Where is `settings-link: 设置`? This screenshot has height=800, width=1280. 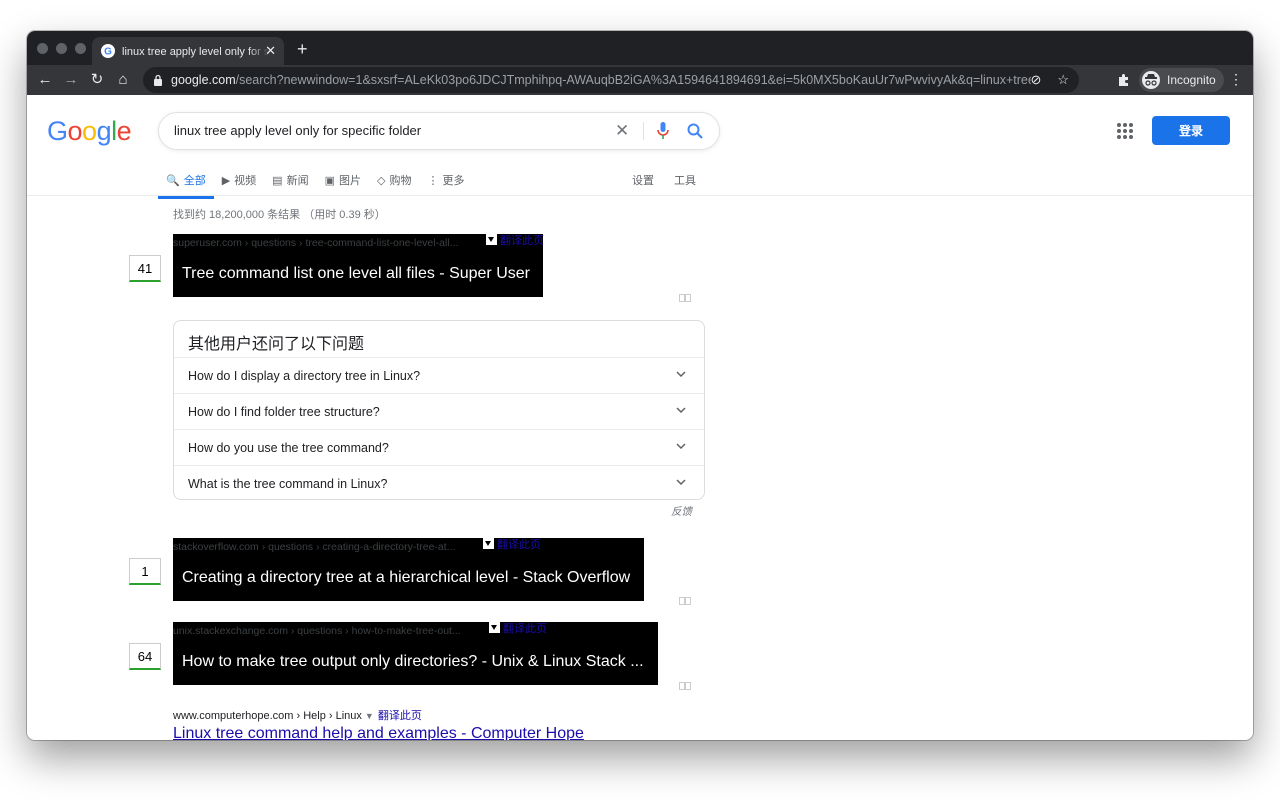
settings-link: 设置 is located at coordinates (643, 180).